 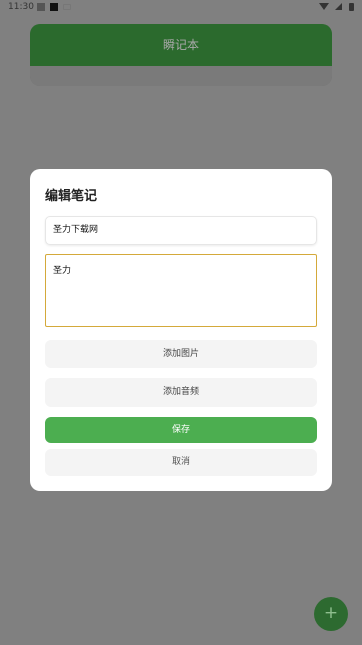 What do you see at coordinates (41, 7) in the screenshot?
I see `notification-icon` at bounding box center [41, 7].